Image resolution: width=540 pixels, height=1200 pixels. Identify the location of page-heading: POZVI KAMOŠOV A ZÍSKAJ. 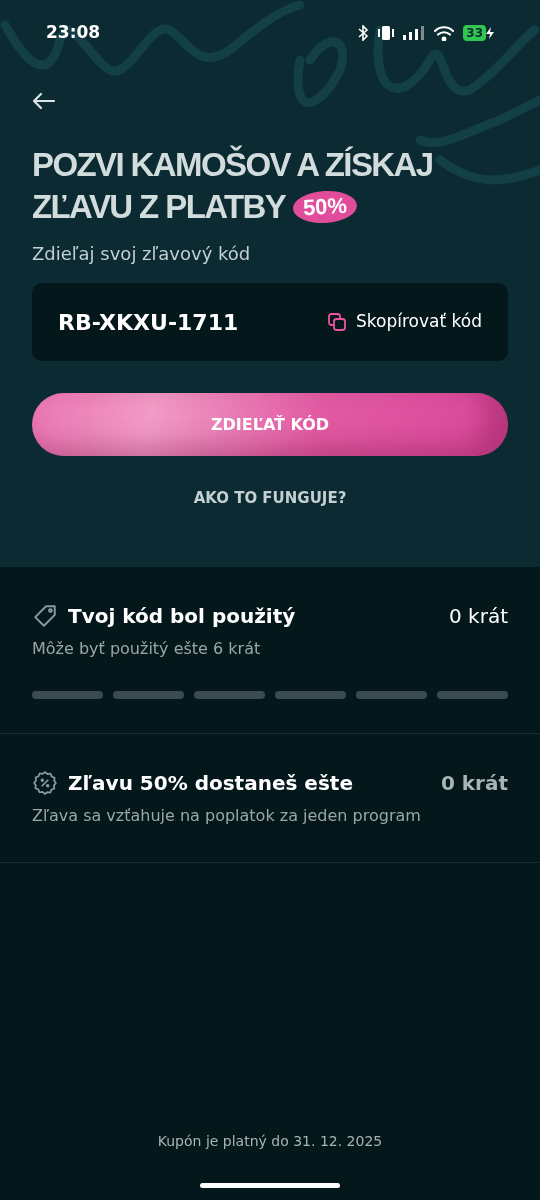
(233, 164).